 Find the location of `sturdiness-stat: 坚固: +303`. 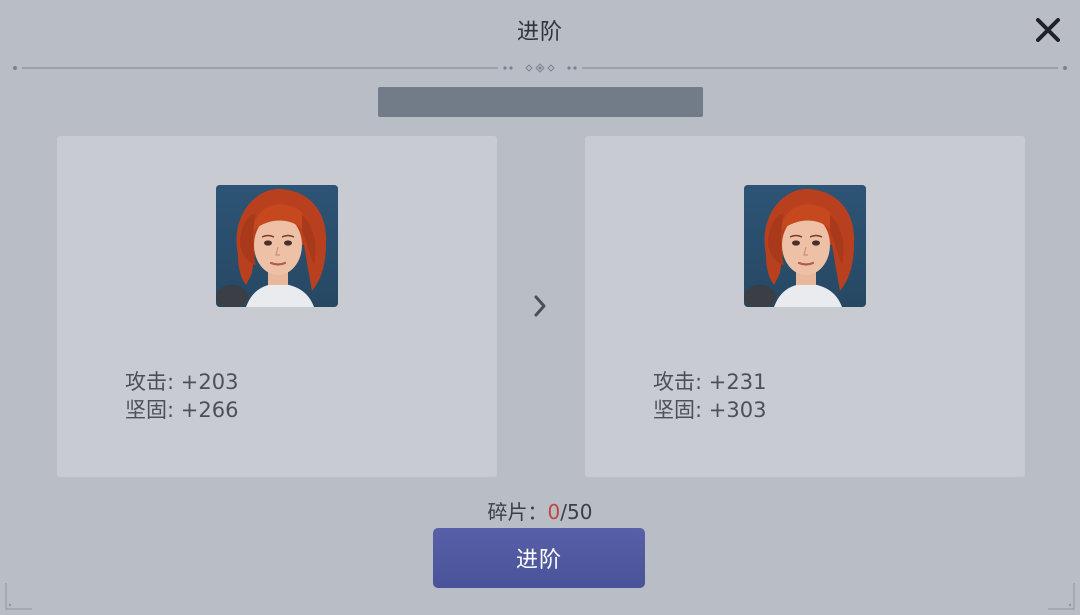

sturdiness-stat: 坚固: +303 is located at coordinates (709, 410).